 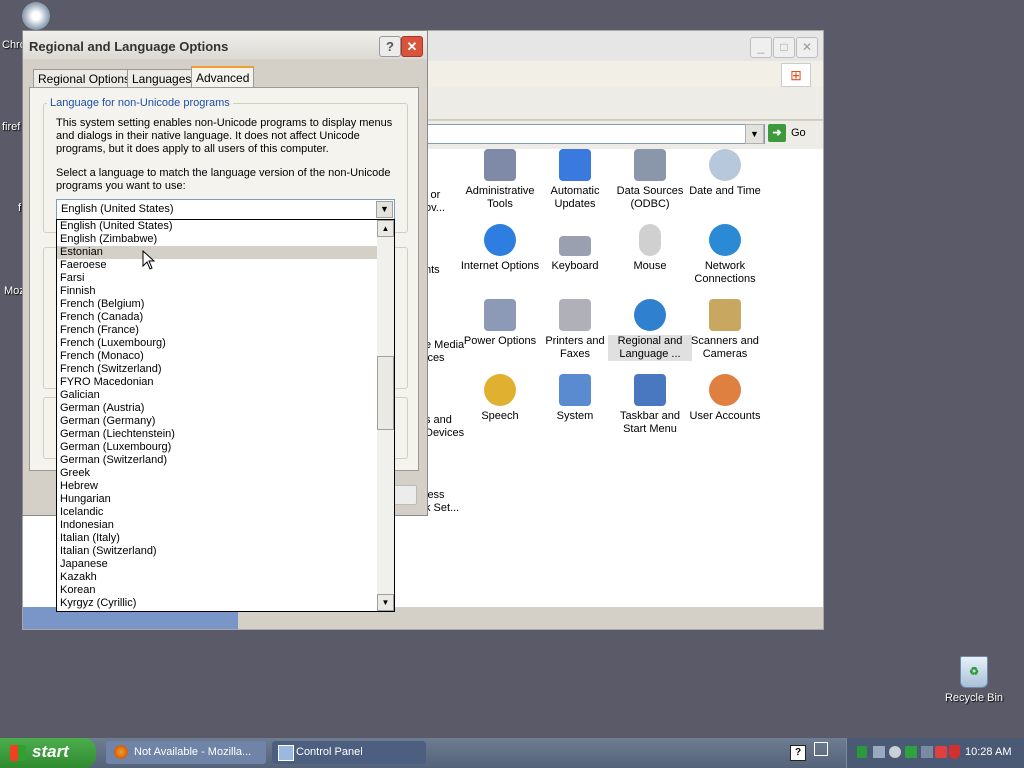 What do you see at coordinates (84, 78) in the screenshot?
I see `tab-regional-options: Regional Options` at bounding box center [84, 78].